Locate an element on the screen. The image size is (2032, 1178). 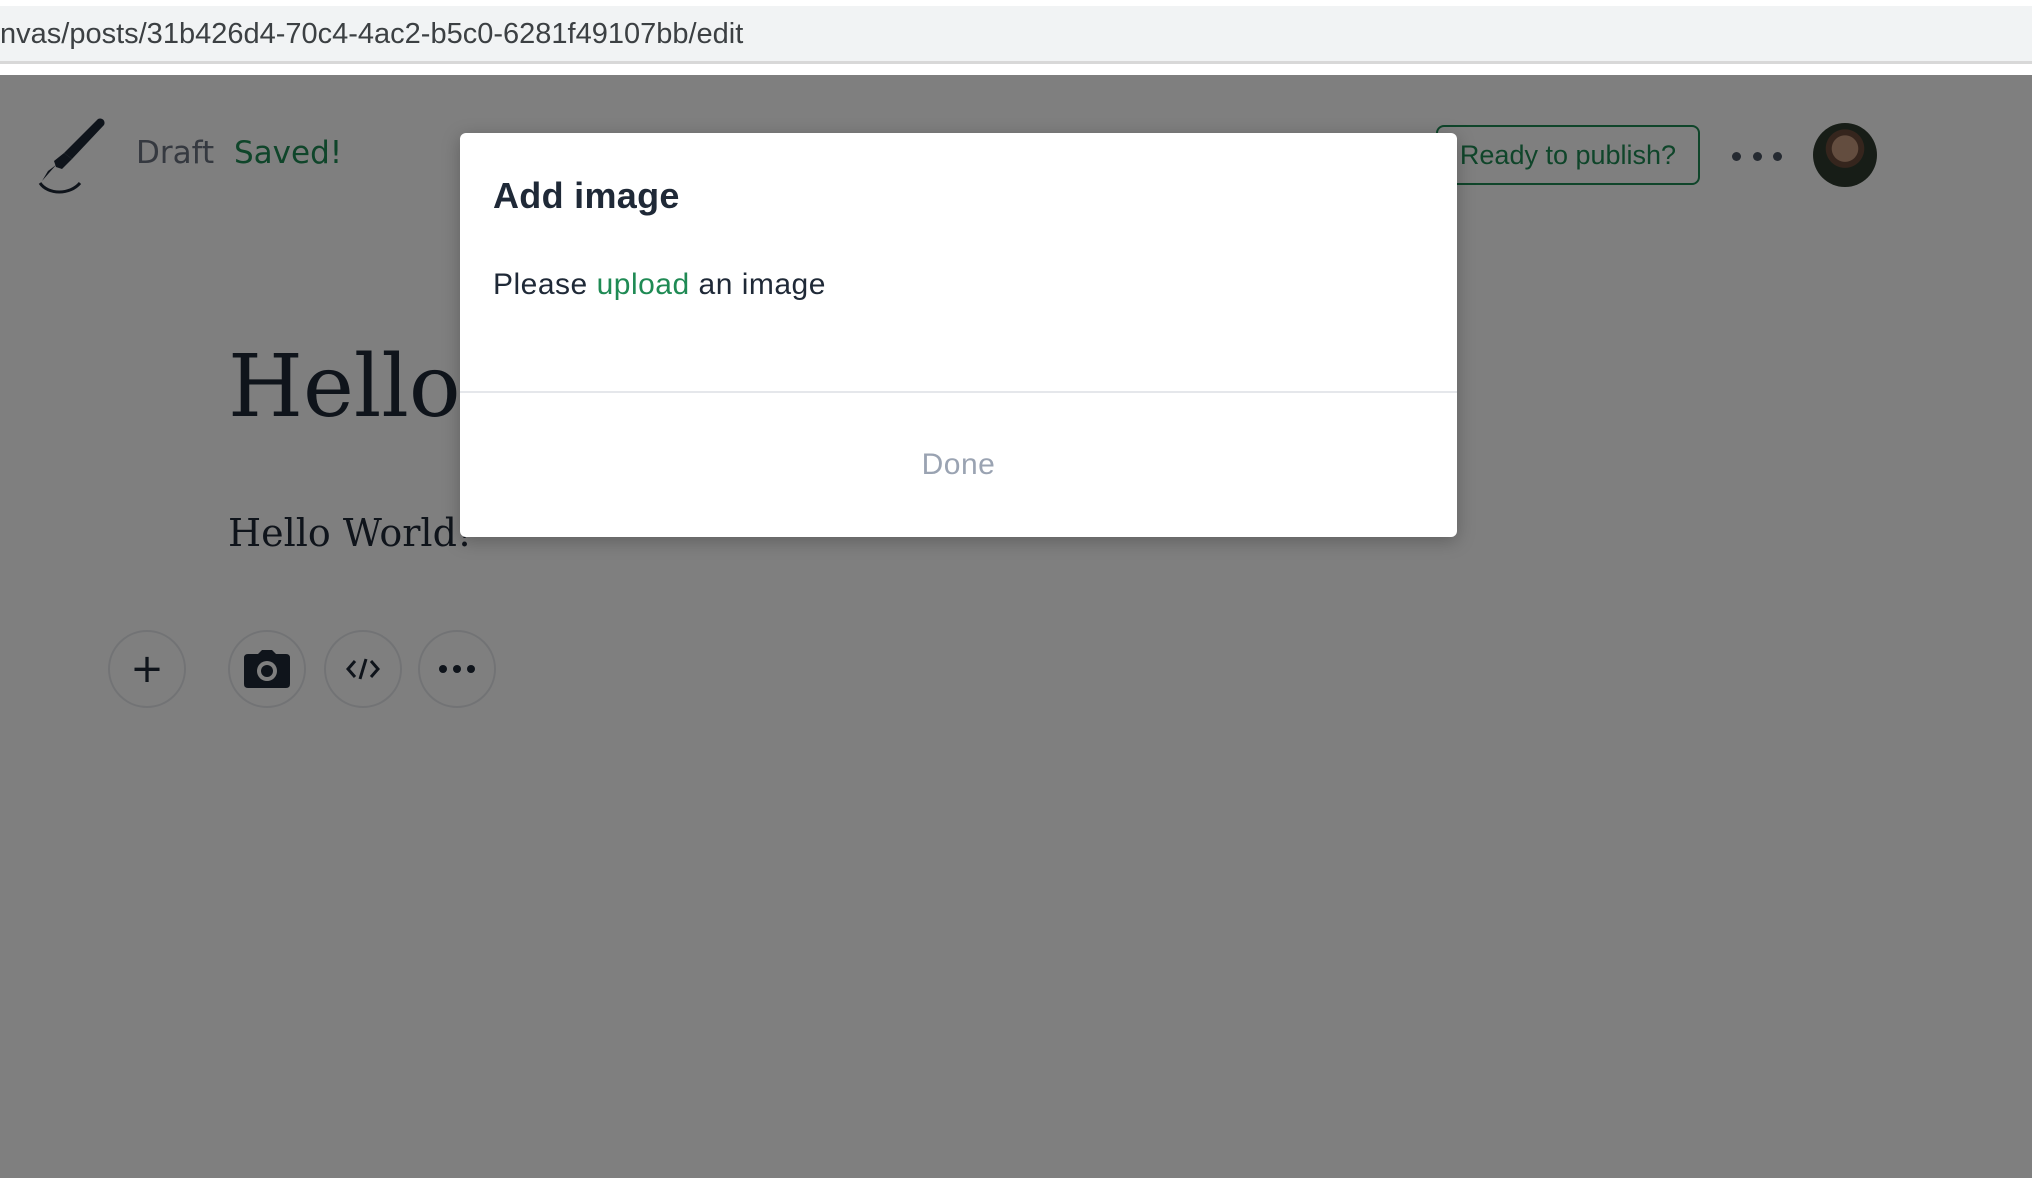
dialog-message: Please upload an image is located at coordinates (659, 285).